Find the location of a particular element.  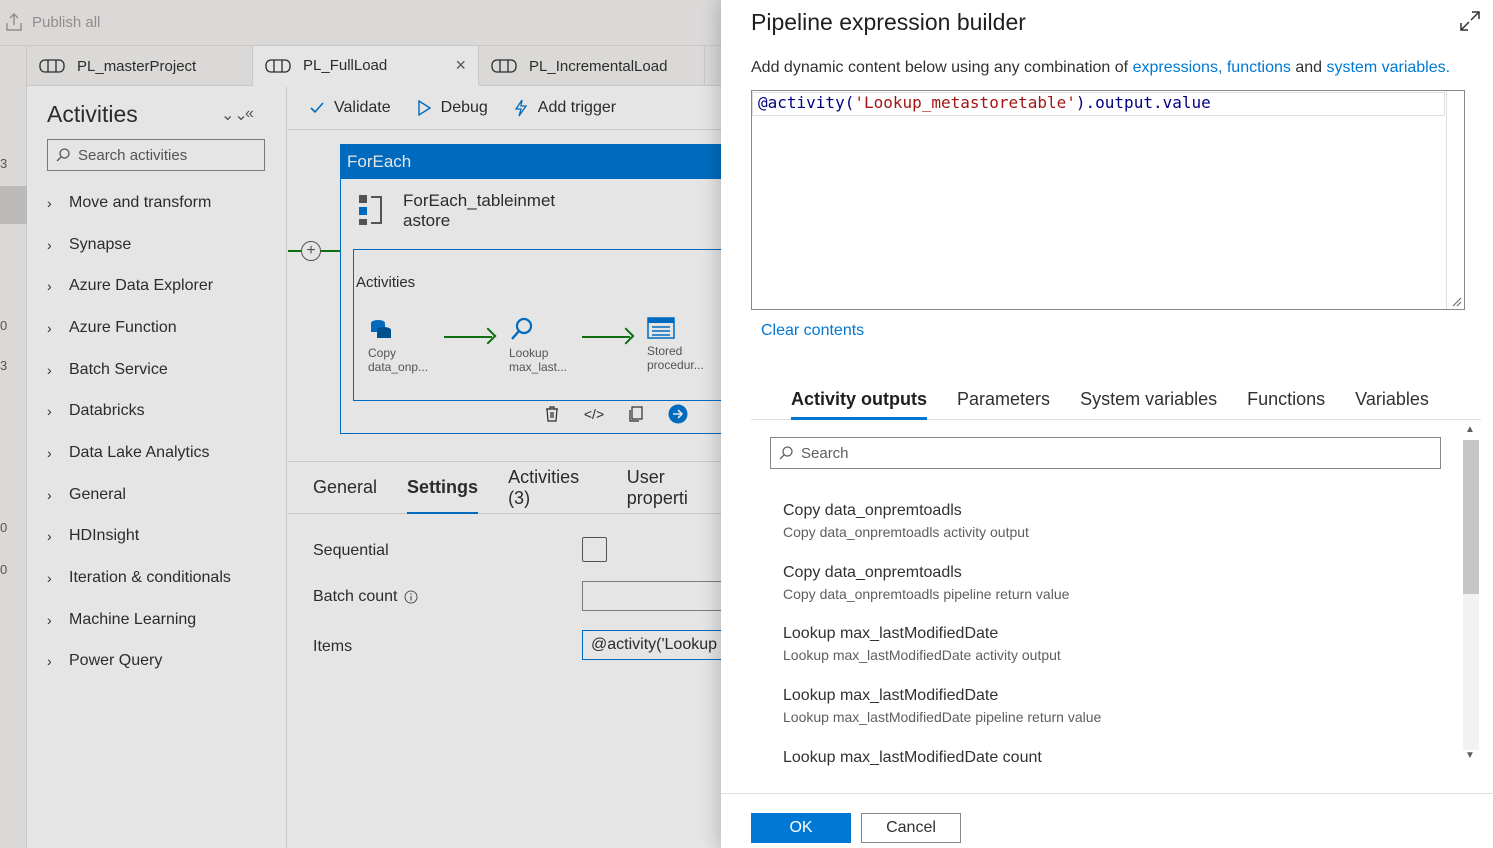

outputs-scrollbar: ▲ ▼ is located at coordinates (1471, 594).